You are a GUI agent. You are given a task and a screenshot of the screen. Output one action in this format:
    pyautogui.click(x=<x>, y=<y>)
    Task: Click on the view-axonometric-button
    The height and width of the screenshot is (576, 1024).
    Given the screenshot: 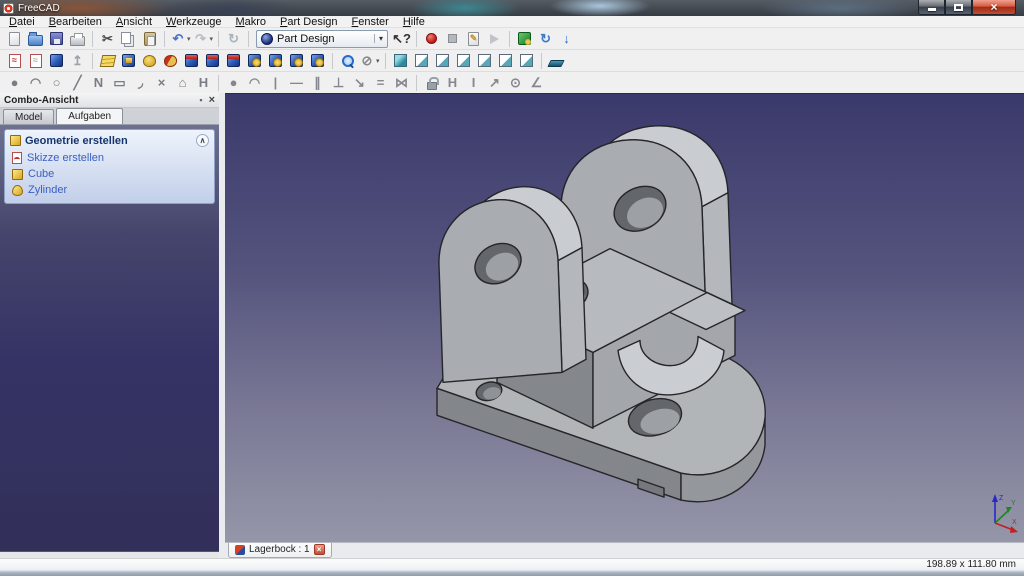 What is the action you would take?
    pyautogui.click(x=400, y=61)
    